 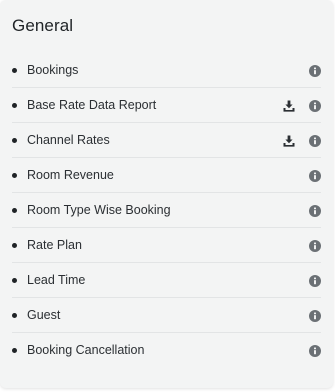 I want to click on report-item-room-type-wise-booking: Room Type Wise Booking, so click(x=166, y=210).